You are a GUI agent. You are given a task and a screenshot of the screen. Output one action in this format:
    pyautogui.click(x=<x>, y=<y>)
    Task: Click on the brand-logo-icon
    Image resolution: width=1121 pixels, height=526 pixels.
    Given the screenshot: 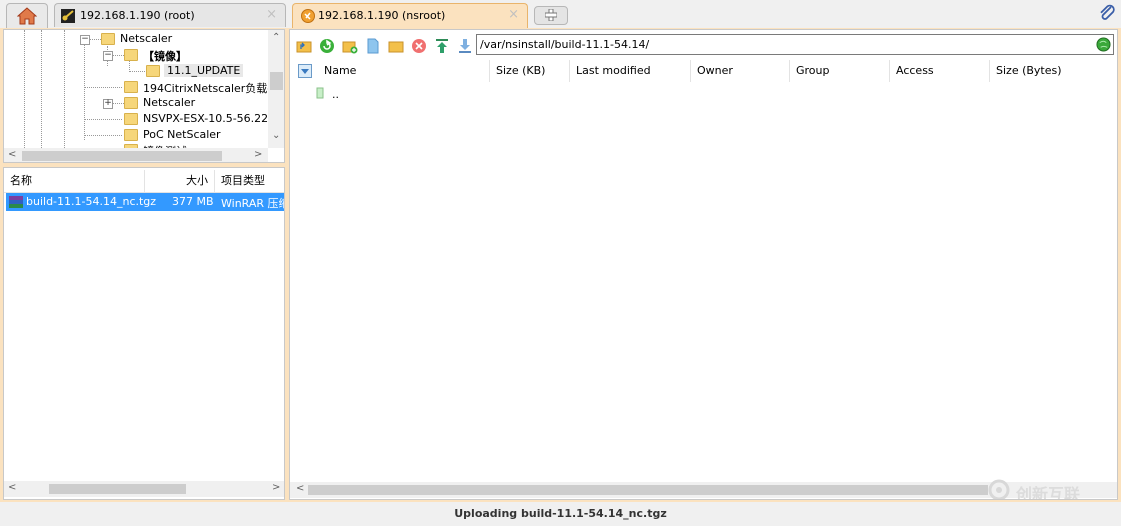 What is the action you would take?
    pyautogui.click(x=999, y=489)
    